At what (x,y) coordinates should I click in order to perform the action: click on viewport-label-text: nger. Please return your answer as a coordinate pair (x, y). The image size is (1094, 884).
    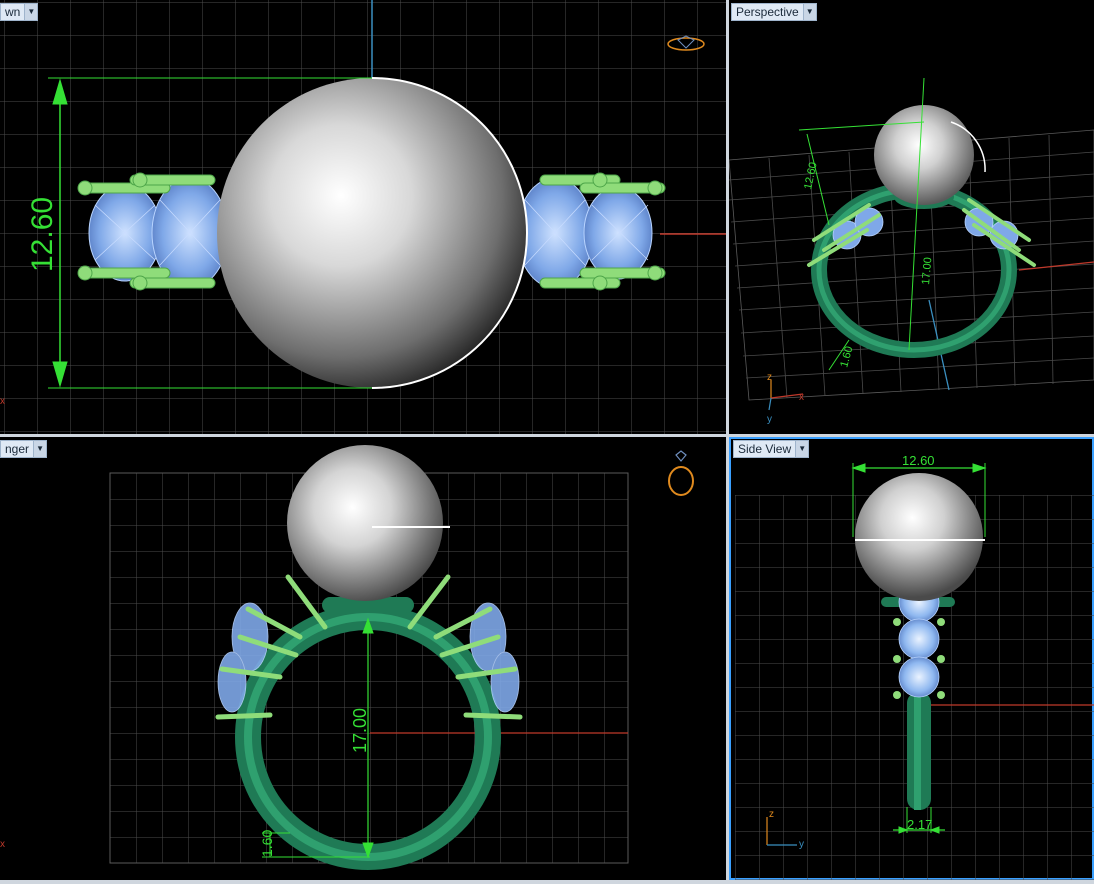
    Looking at the image, I should click on (17, 449).